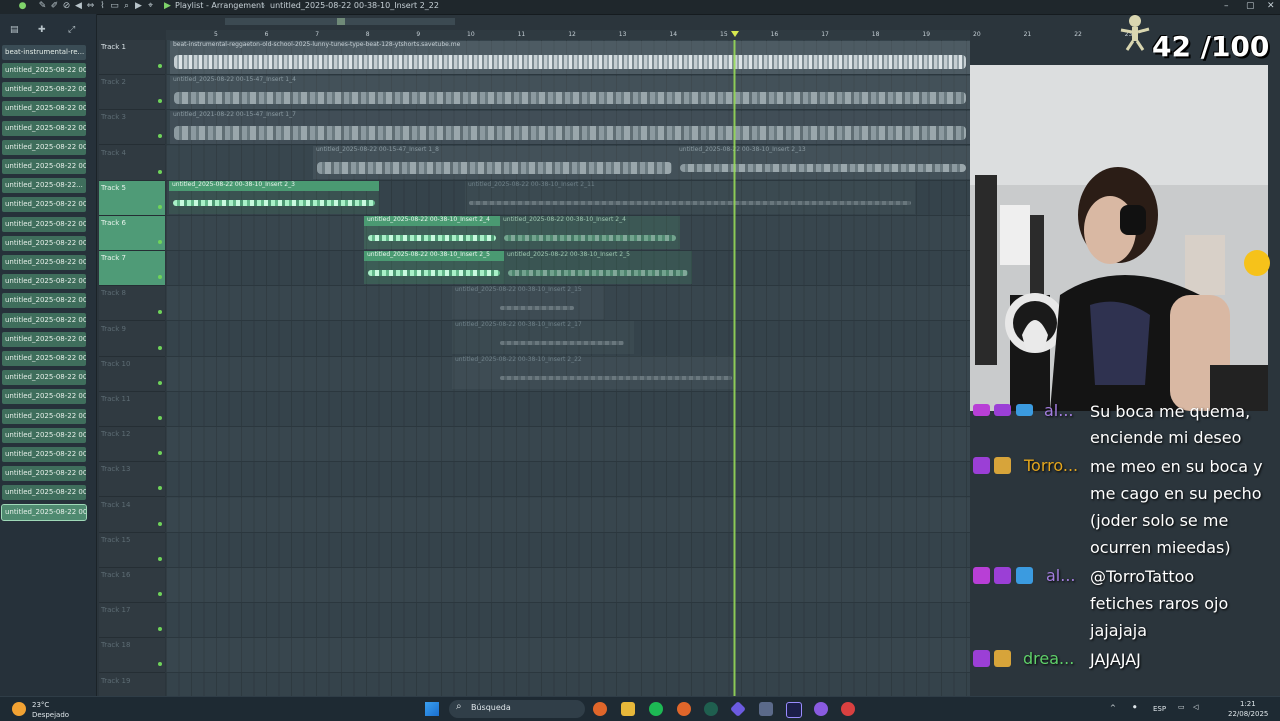  What do you see at coordinates (570, 92) in the screenshot?
I see `audio-clip: untitled_2025-08-22 00-15-47_Insert 1_4` at bounding box center [570, 92].